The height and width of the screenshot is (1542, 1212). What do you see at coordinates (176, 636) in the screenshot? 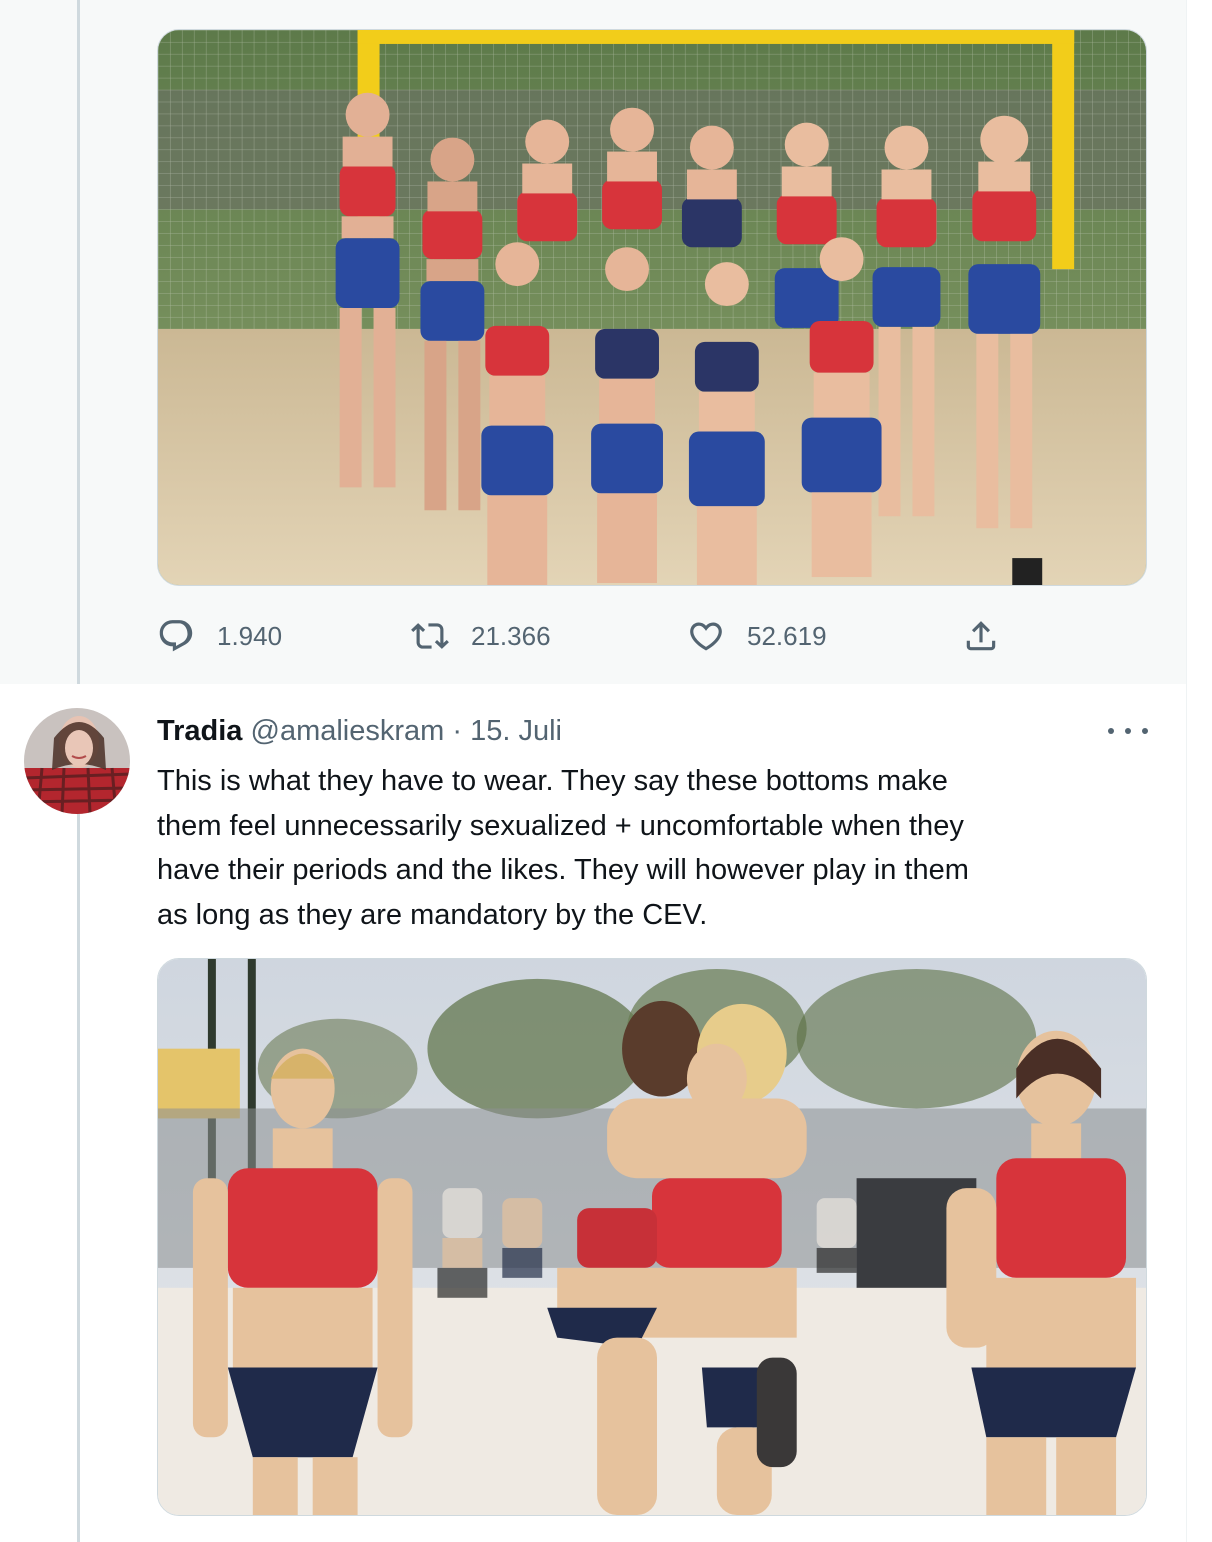
I see `reply-icon` at bounding box center [176, 636].